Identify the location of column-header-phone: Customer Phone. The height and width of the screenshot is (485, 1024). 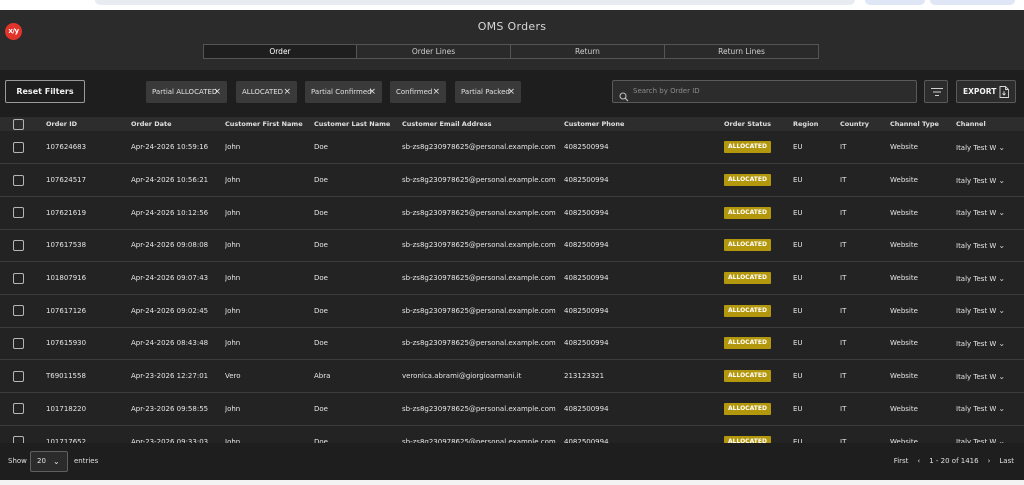
(644, 124).